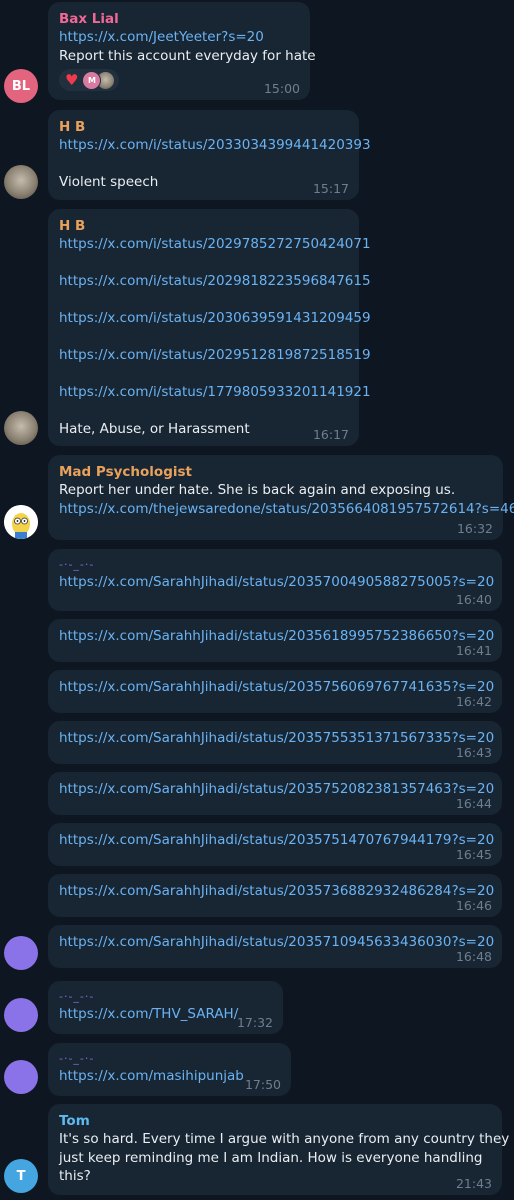 The height and width of the screenshot is (1200, 514). I want to click on heart-icon: ♥, so click(72, 79).